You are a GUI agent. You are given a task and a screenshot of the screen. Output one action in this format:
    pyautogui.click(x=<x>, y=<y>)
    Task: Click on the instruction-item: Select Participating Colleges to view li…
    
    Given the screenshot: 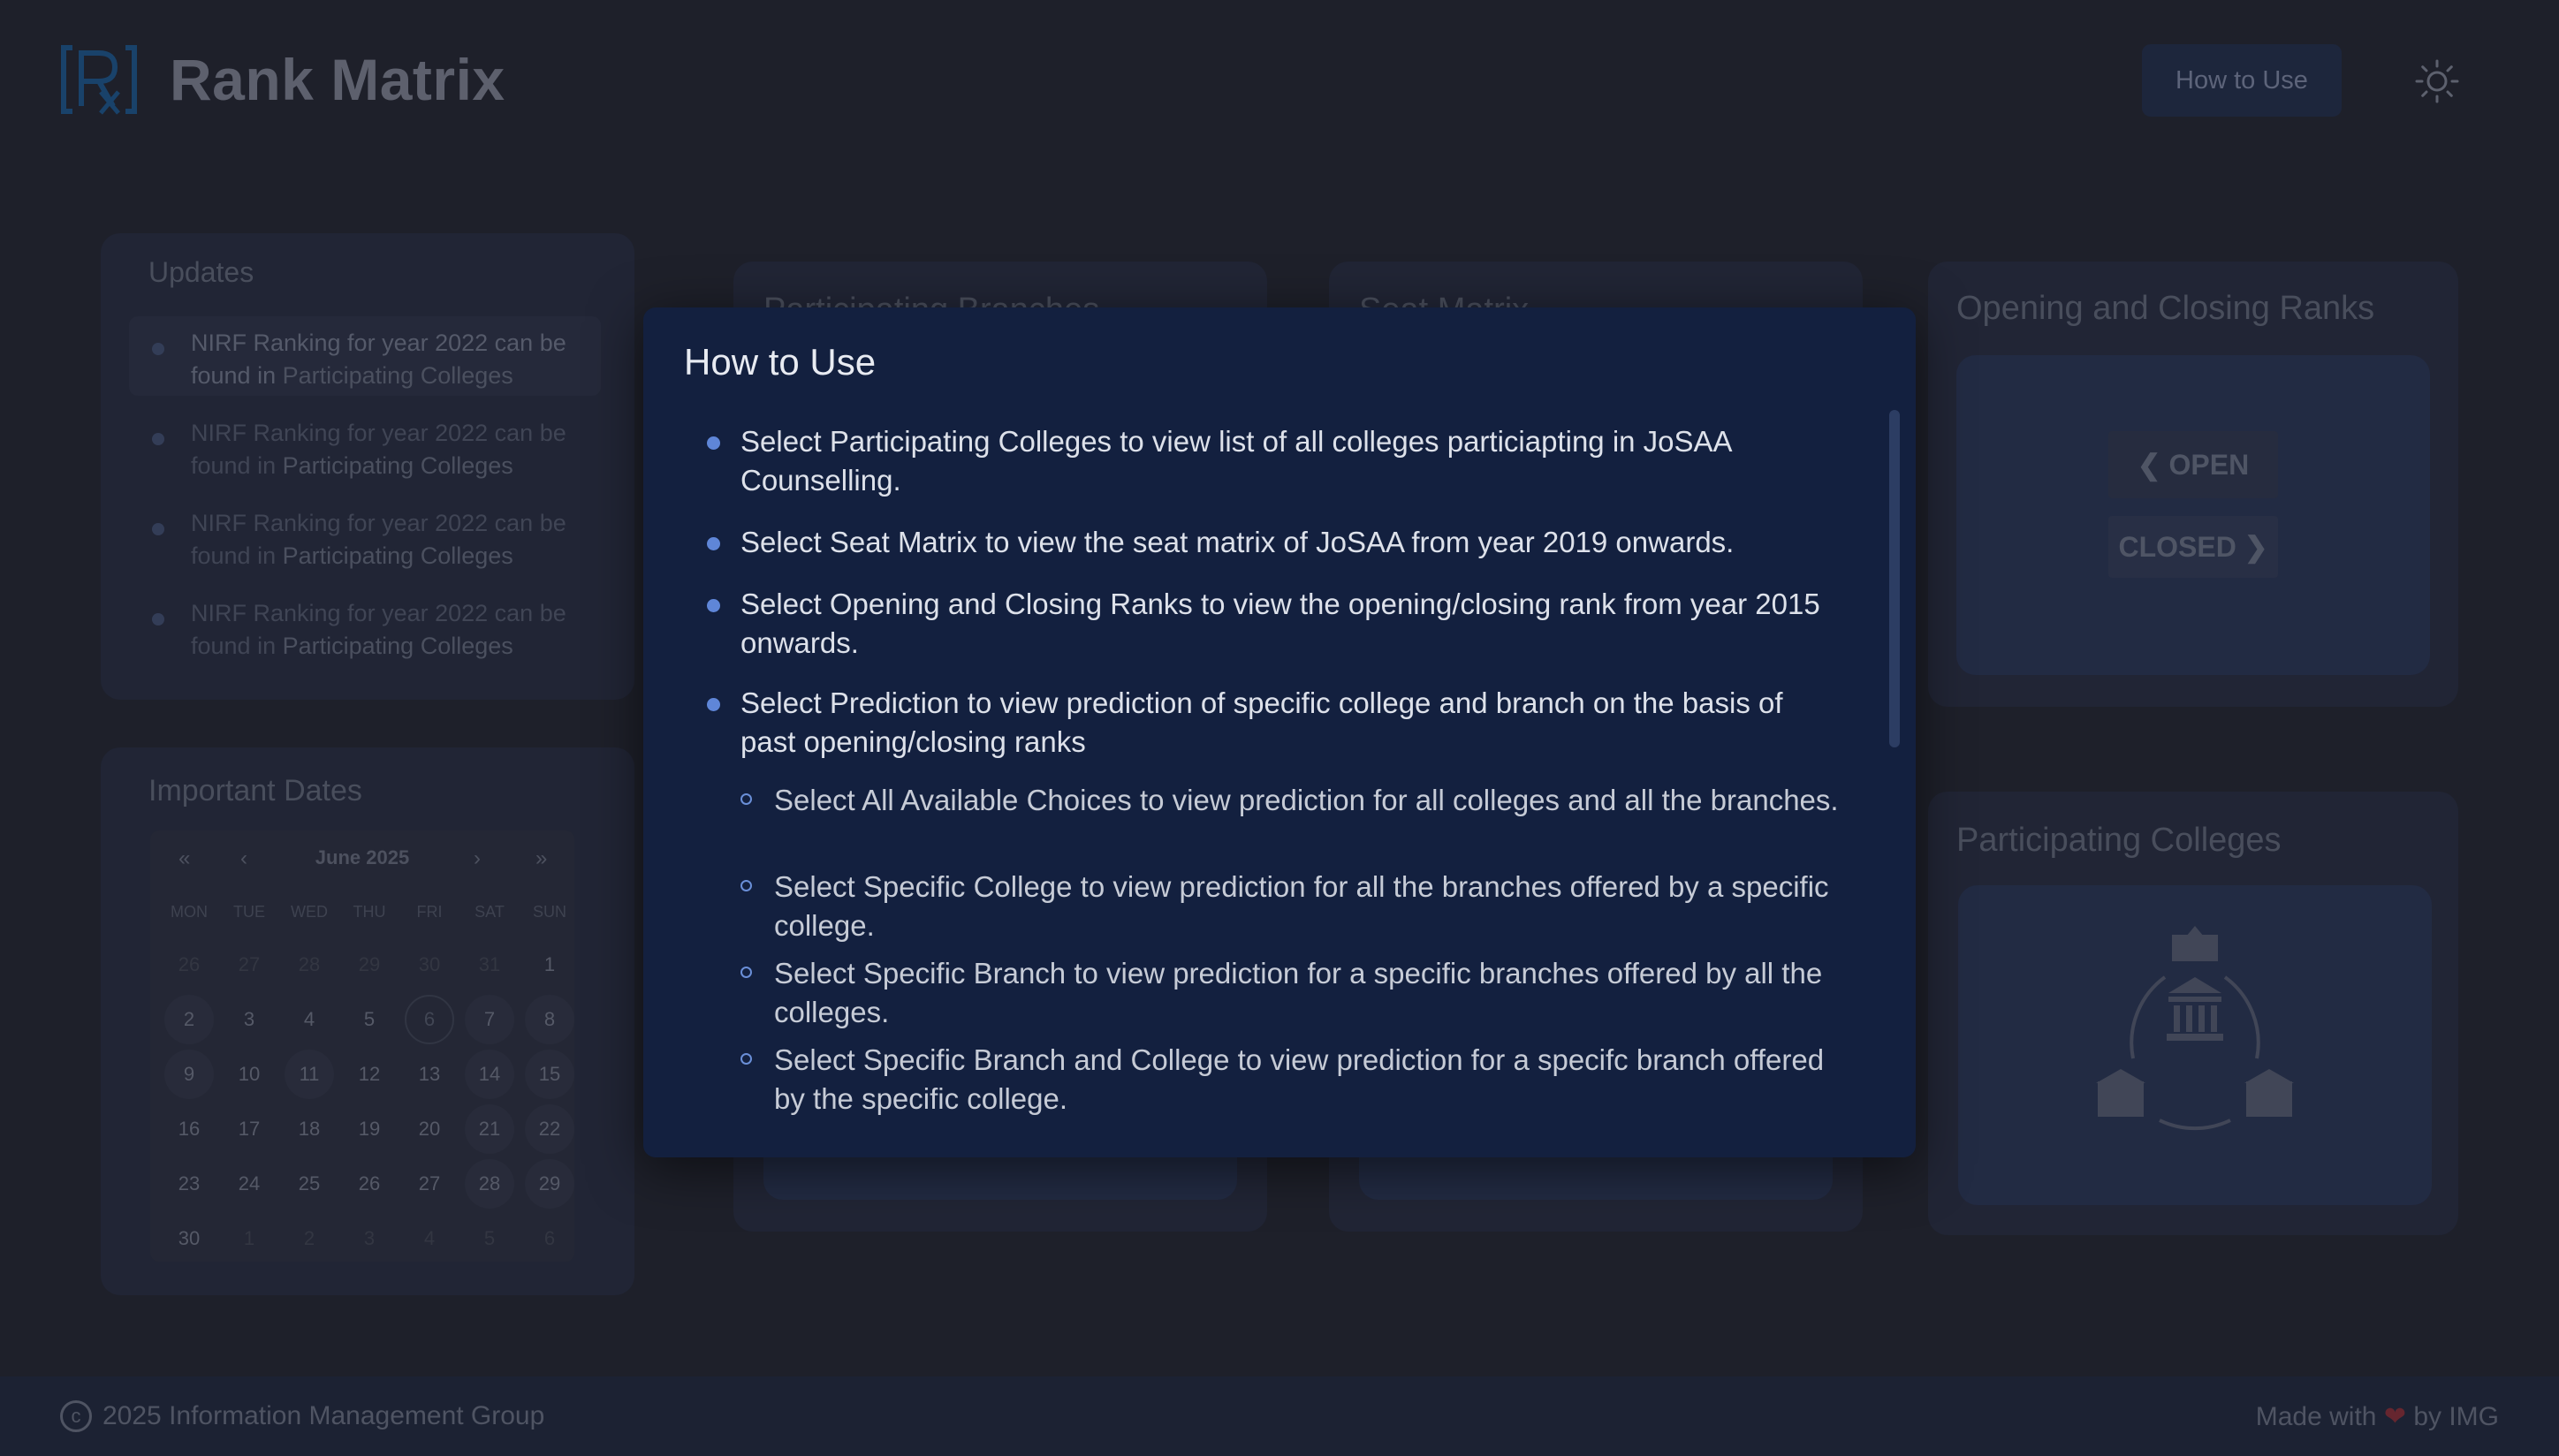 What is the action you would take?
    pyautogui.click(x=1262, y=461)
    